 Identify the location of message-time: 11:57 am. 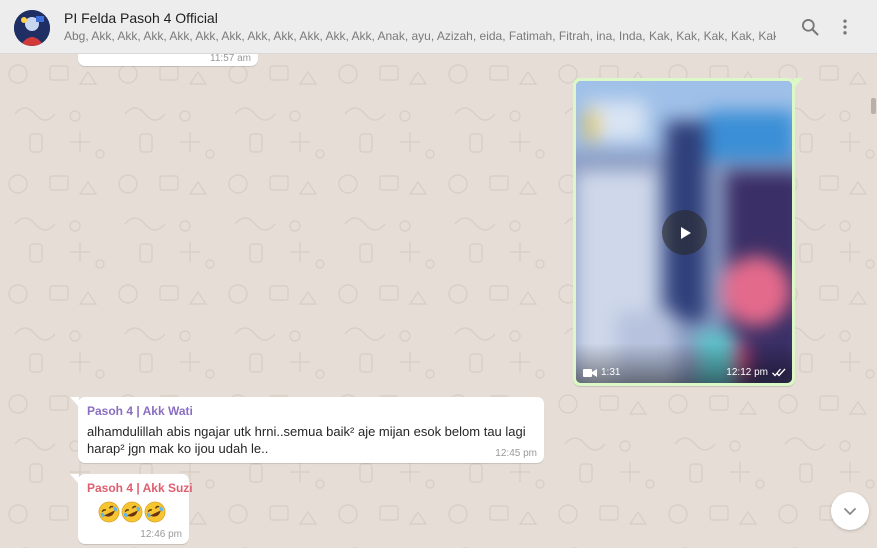
(230, 59).